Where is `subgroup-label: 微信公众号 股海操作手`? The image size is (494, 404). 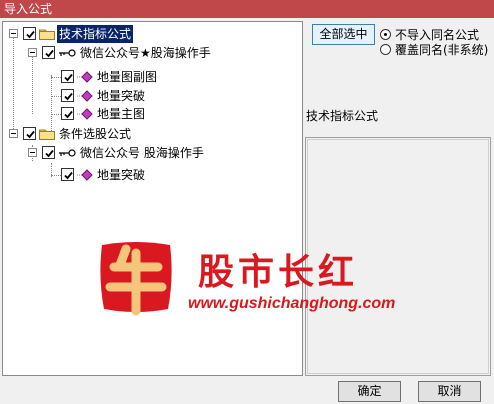
subgroup-label: 微信公众号 股海操作手 is located at coordinates (142, 153).